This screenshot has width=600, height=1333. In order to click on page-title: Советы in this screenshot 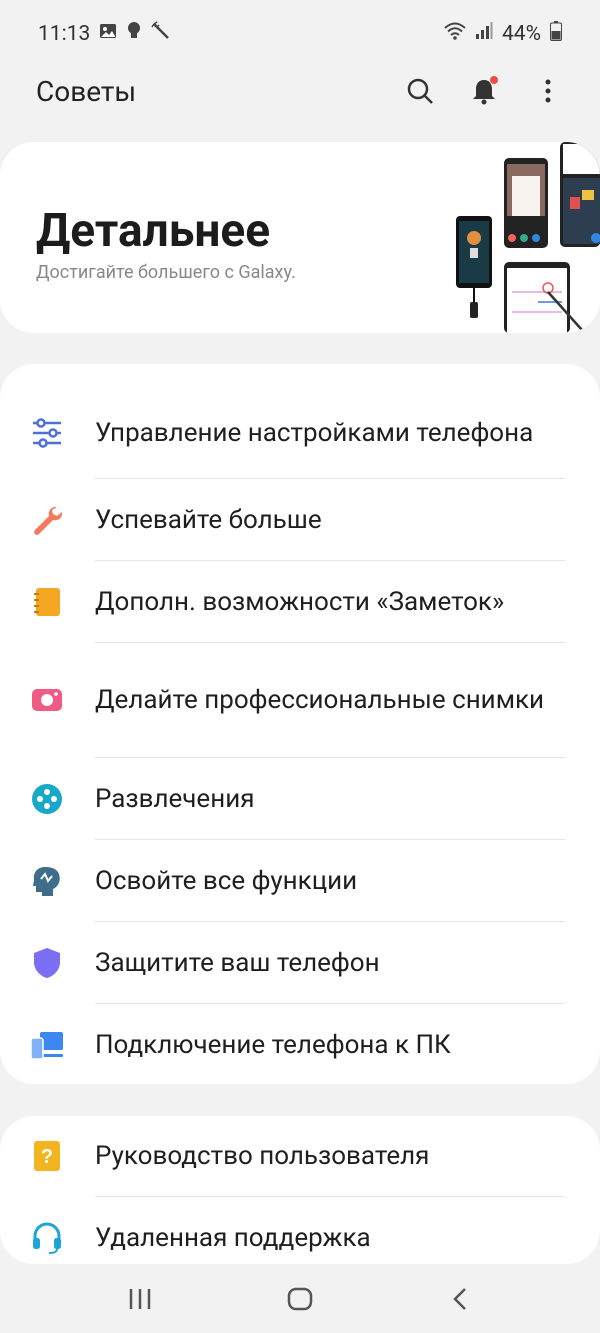, I will do `click(86, 91)`.